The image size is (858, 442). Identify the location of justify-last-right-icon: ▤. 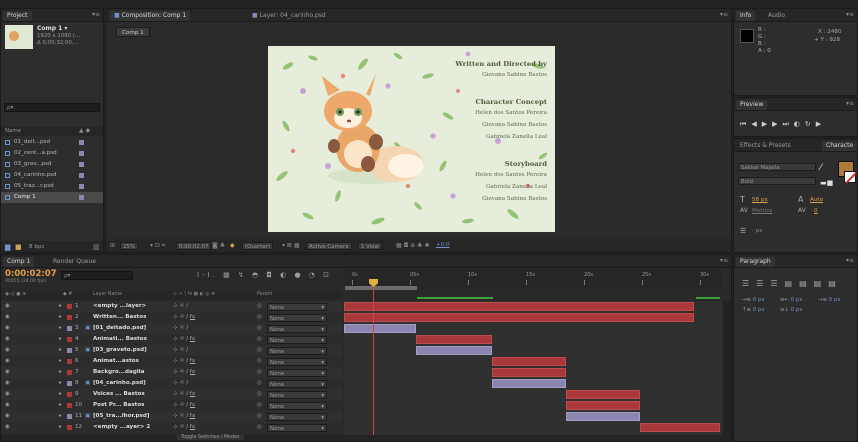
(821, 283).